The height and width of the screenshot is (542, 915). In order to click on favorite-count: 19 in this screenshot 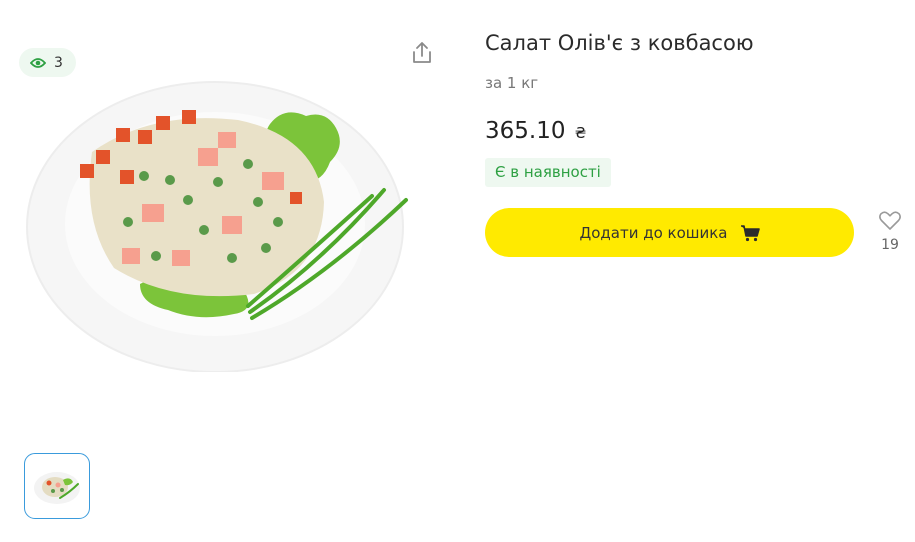, I will do `click(890, 245)`.